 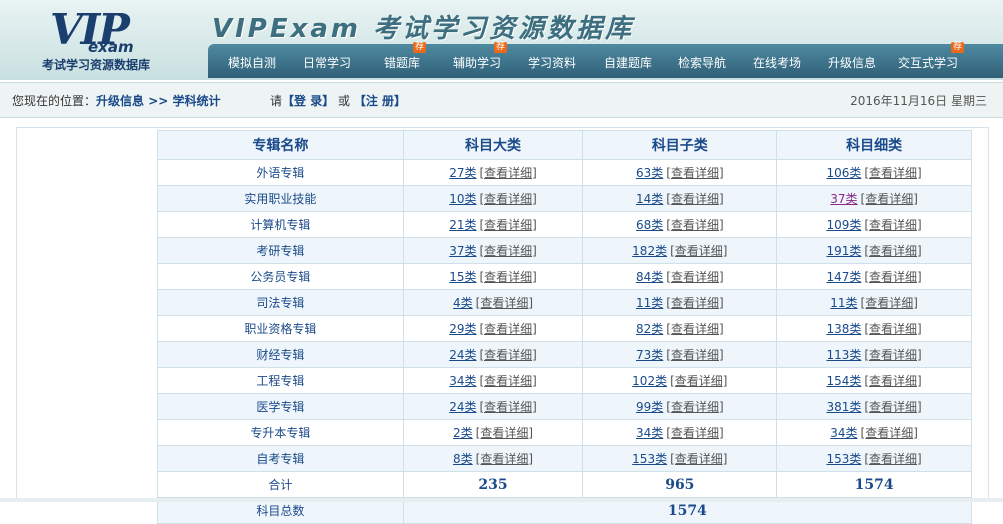 I want to click on category-count-link: 15类, so click(x=462, y=277).